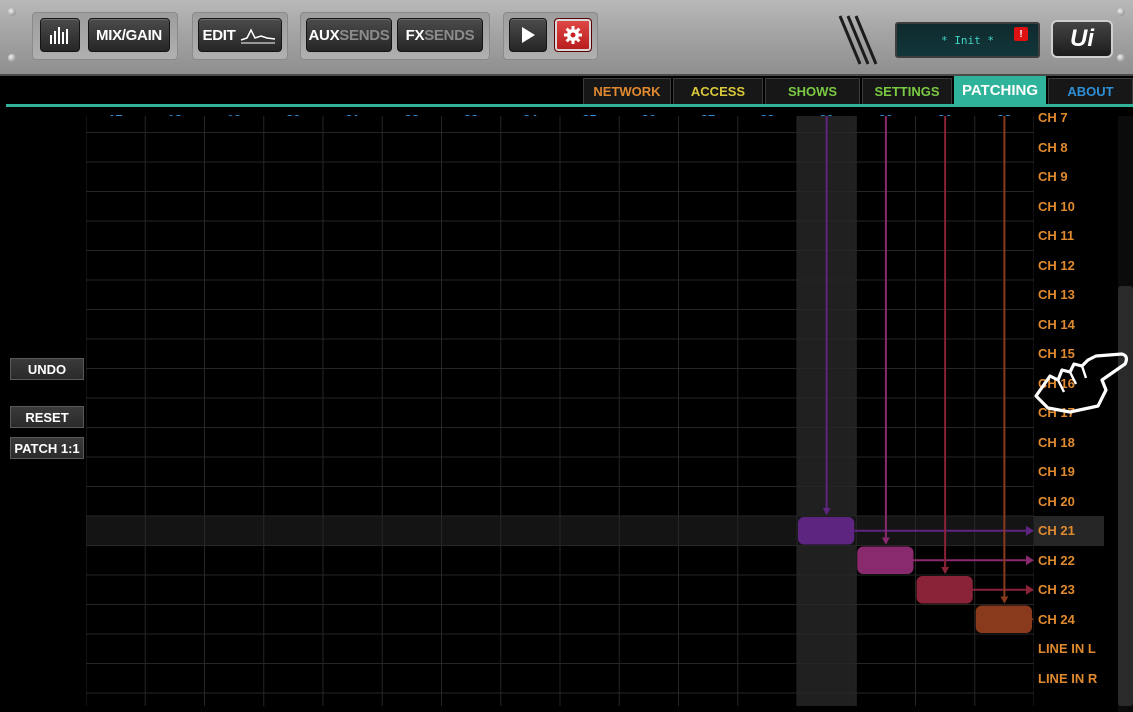 The image size is (1133, 712). Describe the element at coordinates (967, 40) in the screenshot. I see `status-display-text: * Init *` at that location.